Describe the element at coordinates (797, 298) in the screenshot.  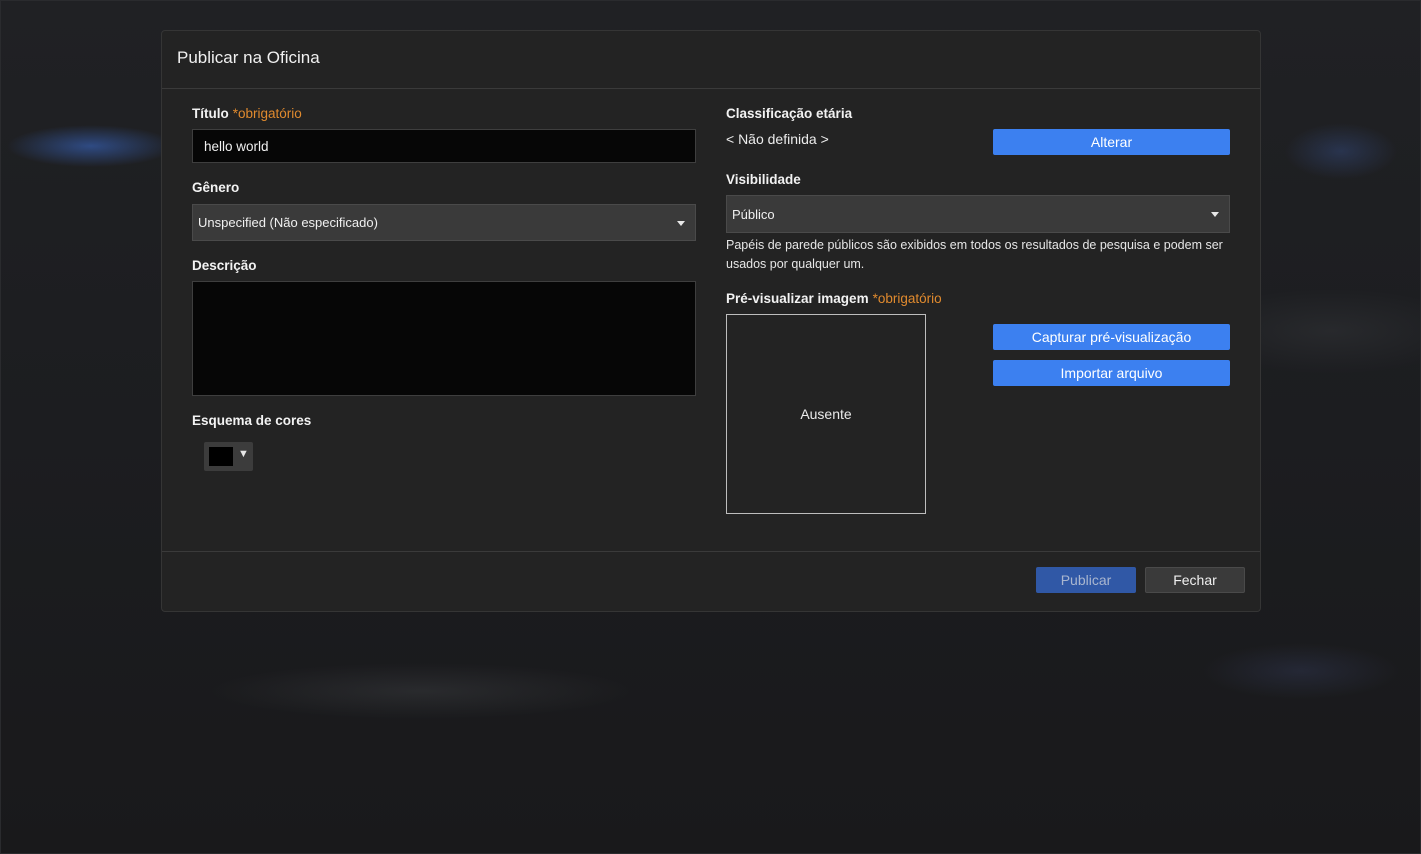
I see `preview-label-text: Pré-visualizar imagem` at that location.